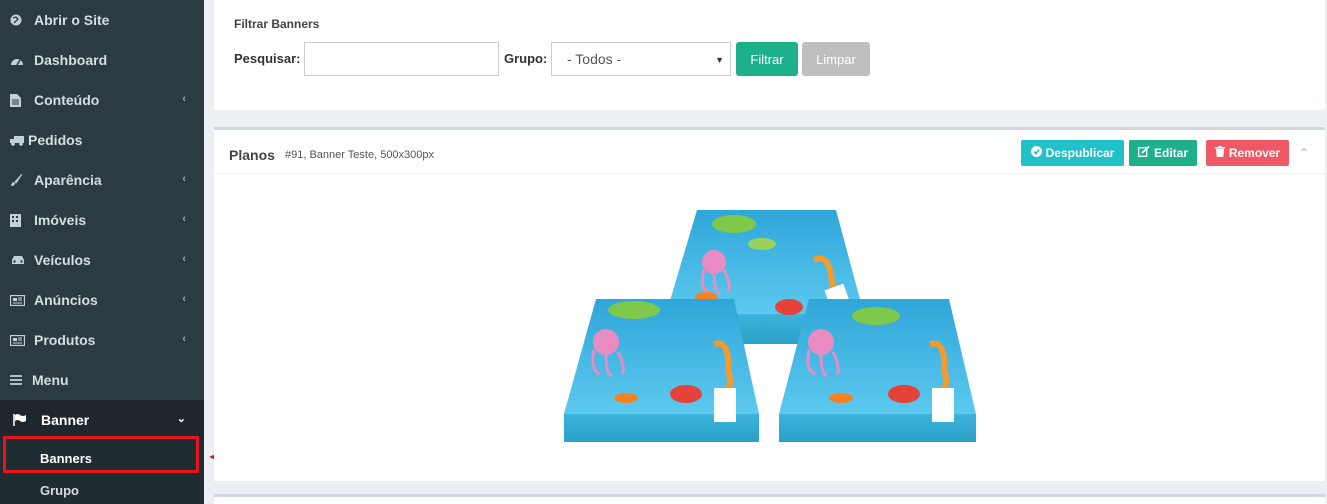 The height and width of the screenshot is (504, 1327). I want to click on remove-button: Remover, so click(1247, 153).